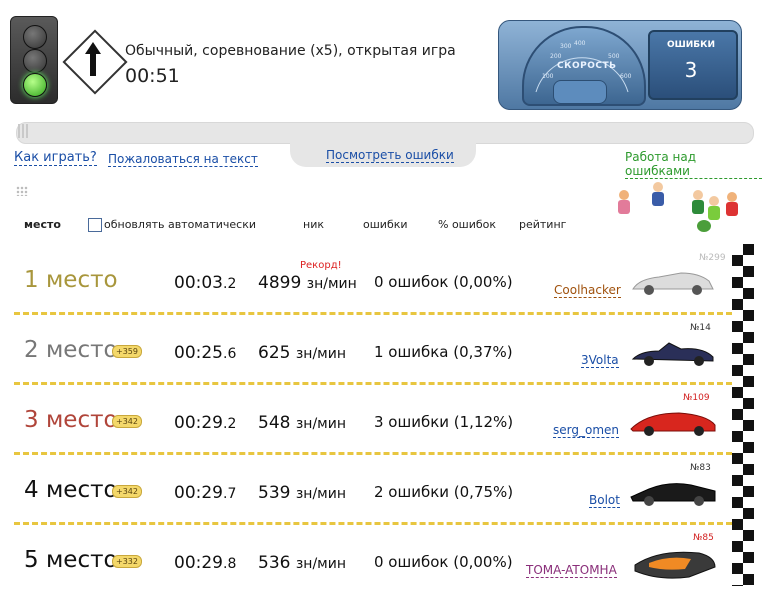 The height and width of the screenshot is (603, 762). I want to click on complain-text-link: Пожаловаться на текст, so click(183, 159).